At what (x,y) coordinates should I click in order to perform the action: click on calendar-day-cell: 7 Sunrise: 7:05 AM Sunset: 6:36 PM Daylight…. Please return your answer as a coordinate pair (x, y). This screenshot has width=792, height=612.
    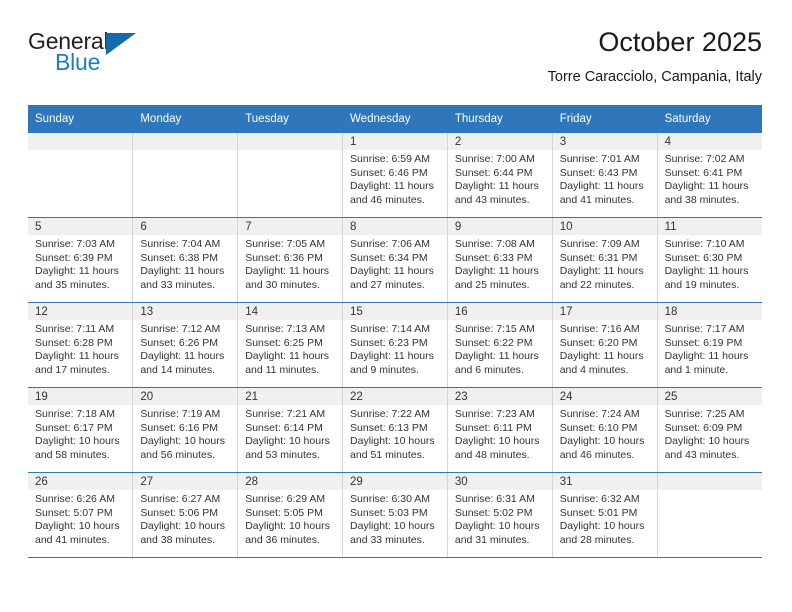
    Looking at the image, I should click on (290, 260).